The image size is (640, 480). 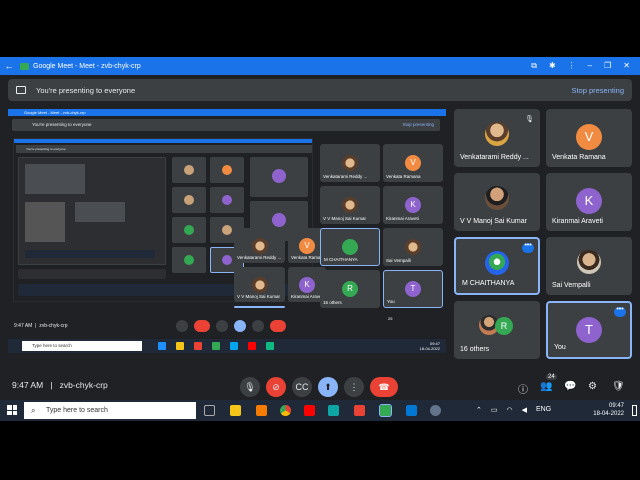 I want to click on participant-tile-chaithanya: ••• M CHAITHANYA, so click(x=497, y=266).